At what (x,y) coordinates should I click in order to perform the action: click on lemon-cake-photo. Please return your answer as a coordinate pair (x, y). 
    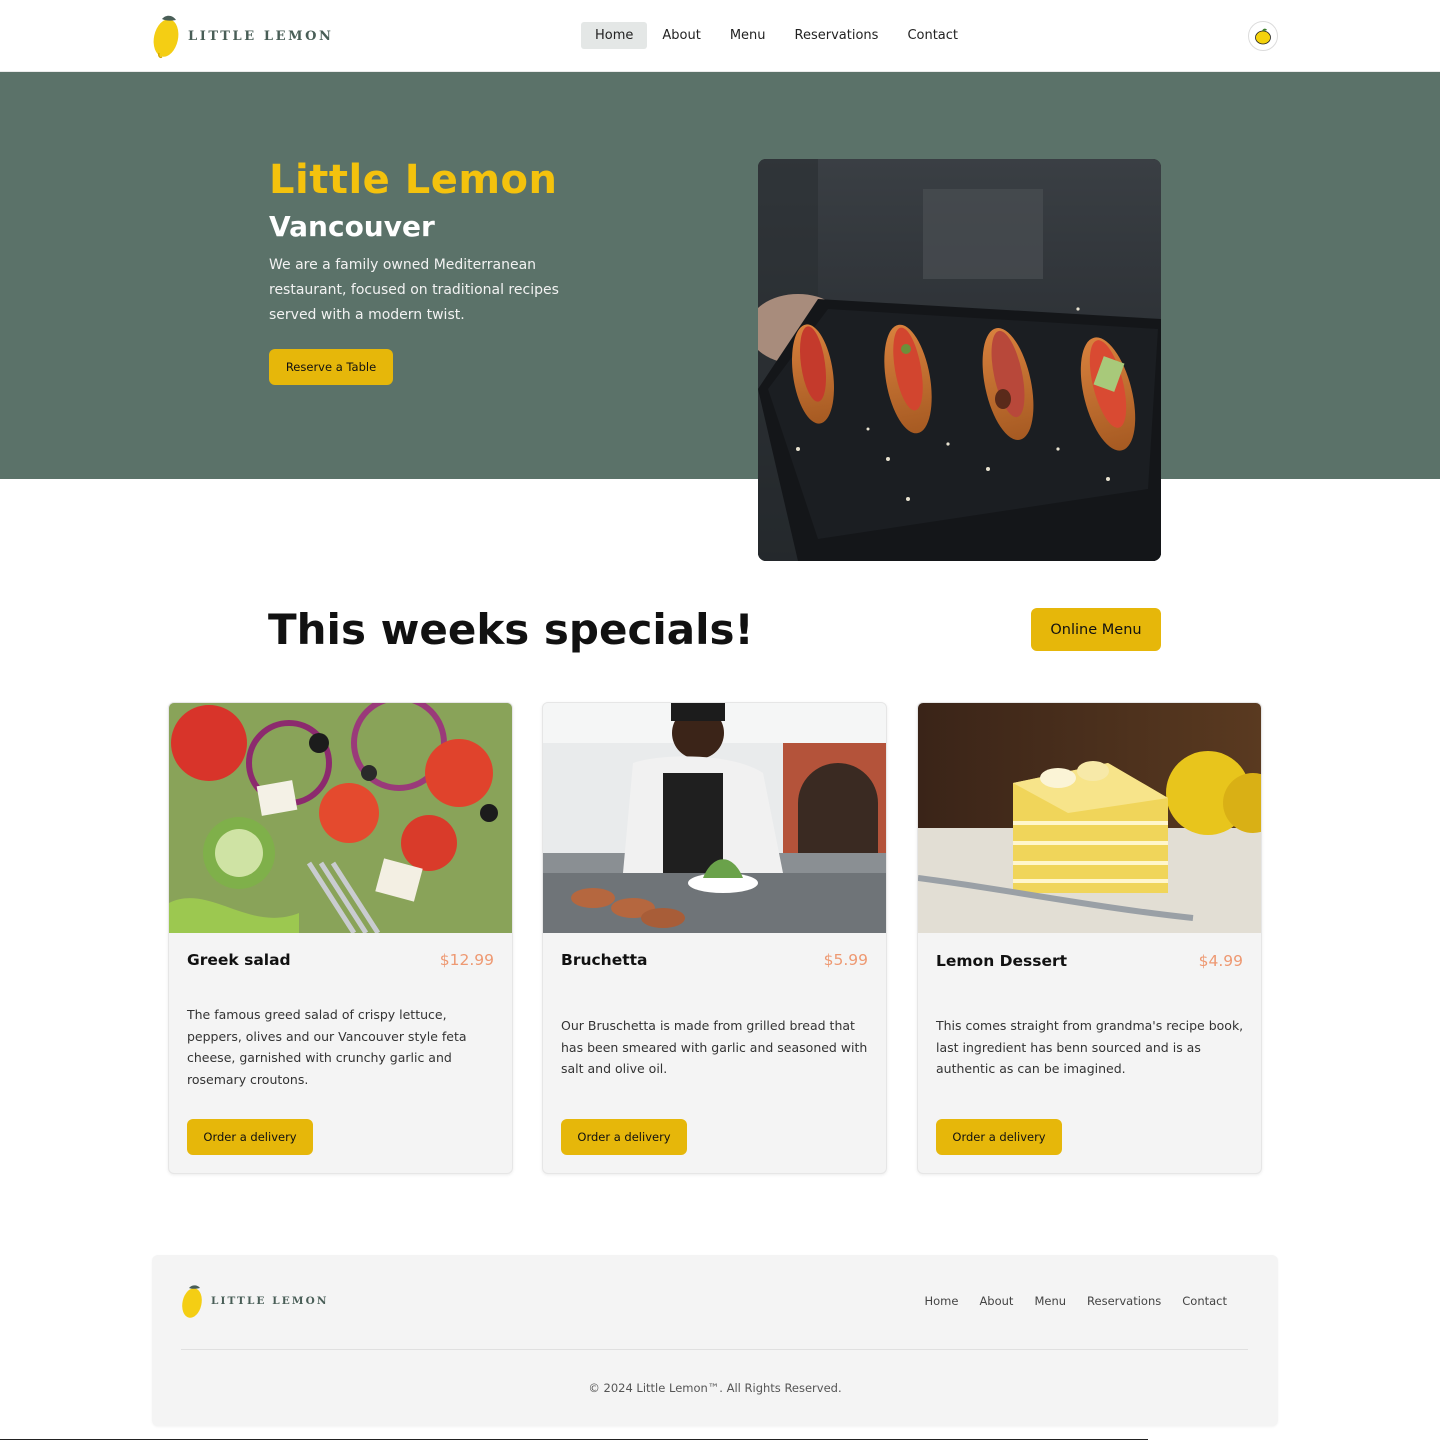
    Looking at the image, I should click on (1089, 818).